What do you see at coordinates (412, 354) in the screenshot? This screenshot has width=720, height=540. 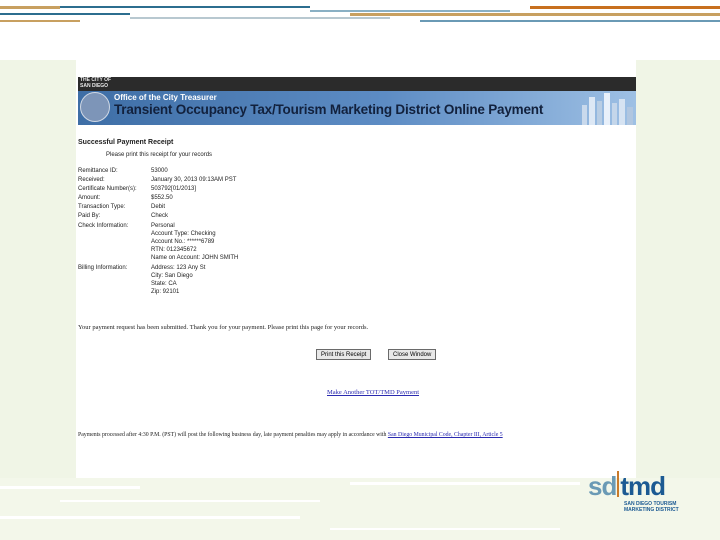 I see `close-window-button: Close Window` at bounding box center [412, 354].